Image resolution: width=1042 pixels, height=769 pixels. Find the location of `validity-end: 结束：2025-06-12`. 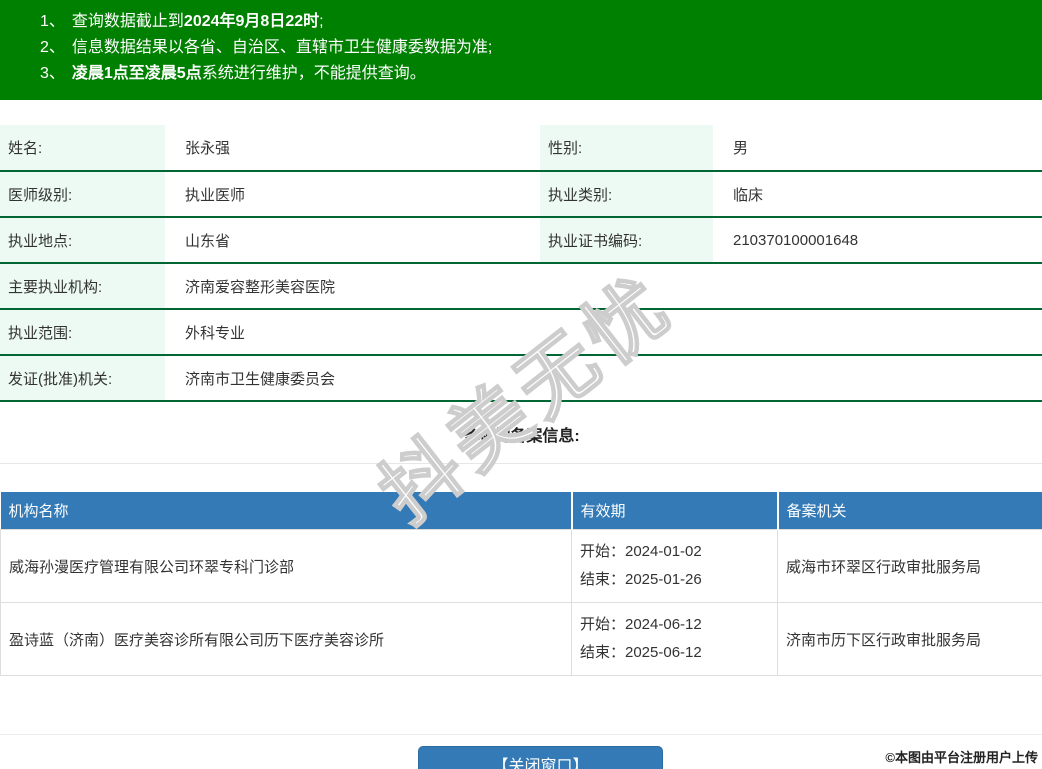

validity-end: 结束：2025-06-12 is located at coordinates (641, 652).